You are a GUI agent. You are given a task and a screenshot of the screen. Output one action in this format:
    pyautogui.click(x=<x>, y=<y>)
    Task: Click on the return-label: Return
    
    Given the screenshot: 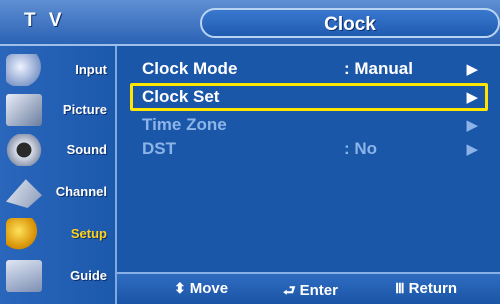 What is the action you would take?
    pyautogui.click(x=432, y=288)
    